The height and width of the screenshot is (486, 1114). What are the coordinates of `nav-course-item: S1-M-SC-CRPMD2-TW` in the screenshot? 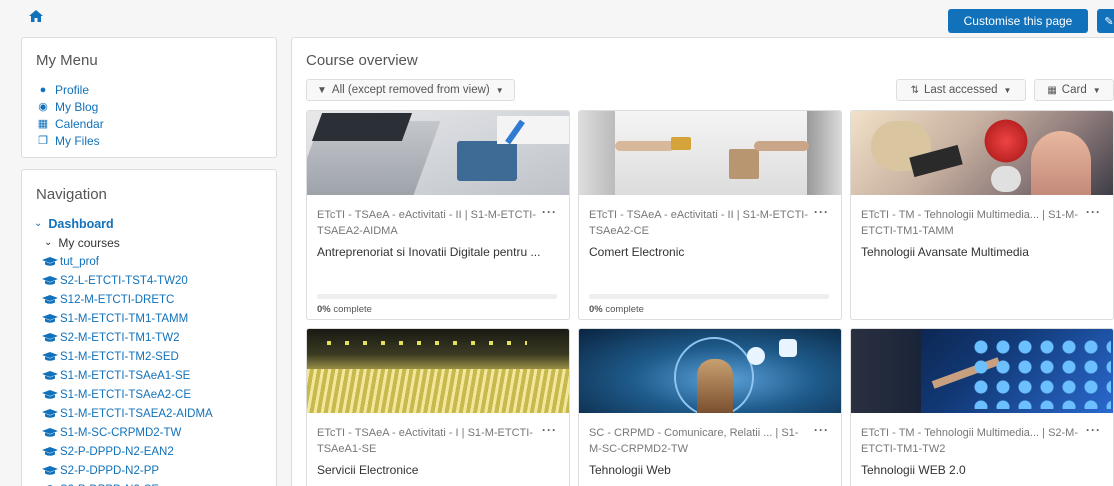 It's located at (123, 432).